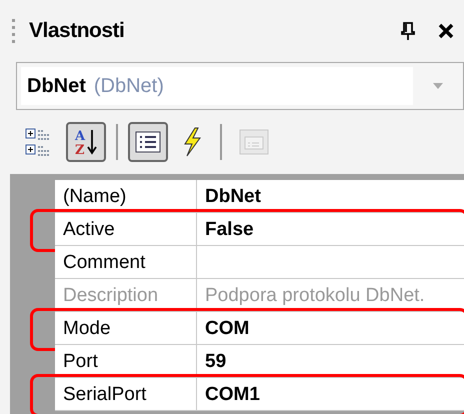 This screenshot has width=464, height=414. What do you see at coordinates (76, 31) in the screenshot?
I see `panel-title: Vlastnosti` at bounding box center [76, 31].